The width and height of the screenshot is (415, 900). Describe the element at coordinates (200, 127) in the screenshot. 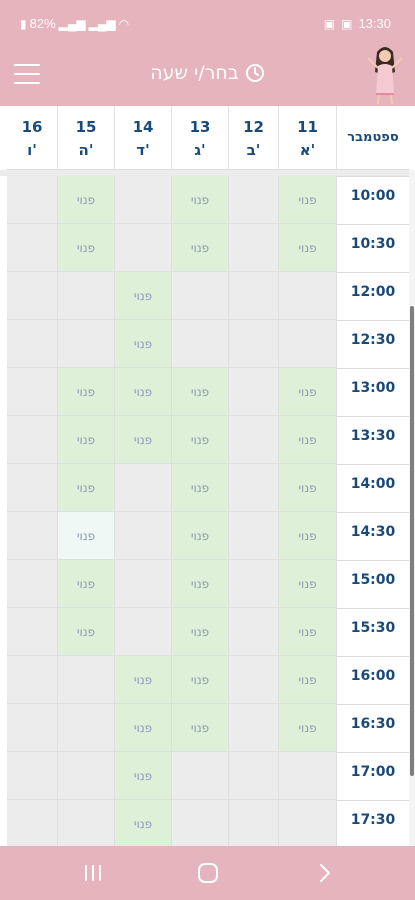

I see `day-number: 13` at that location.